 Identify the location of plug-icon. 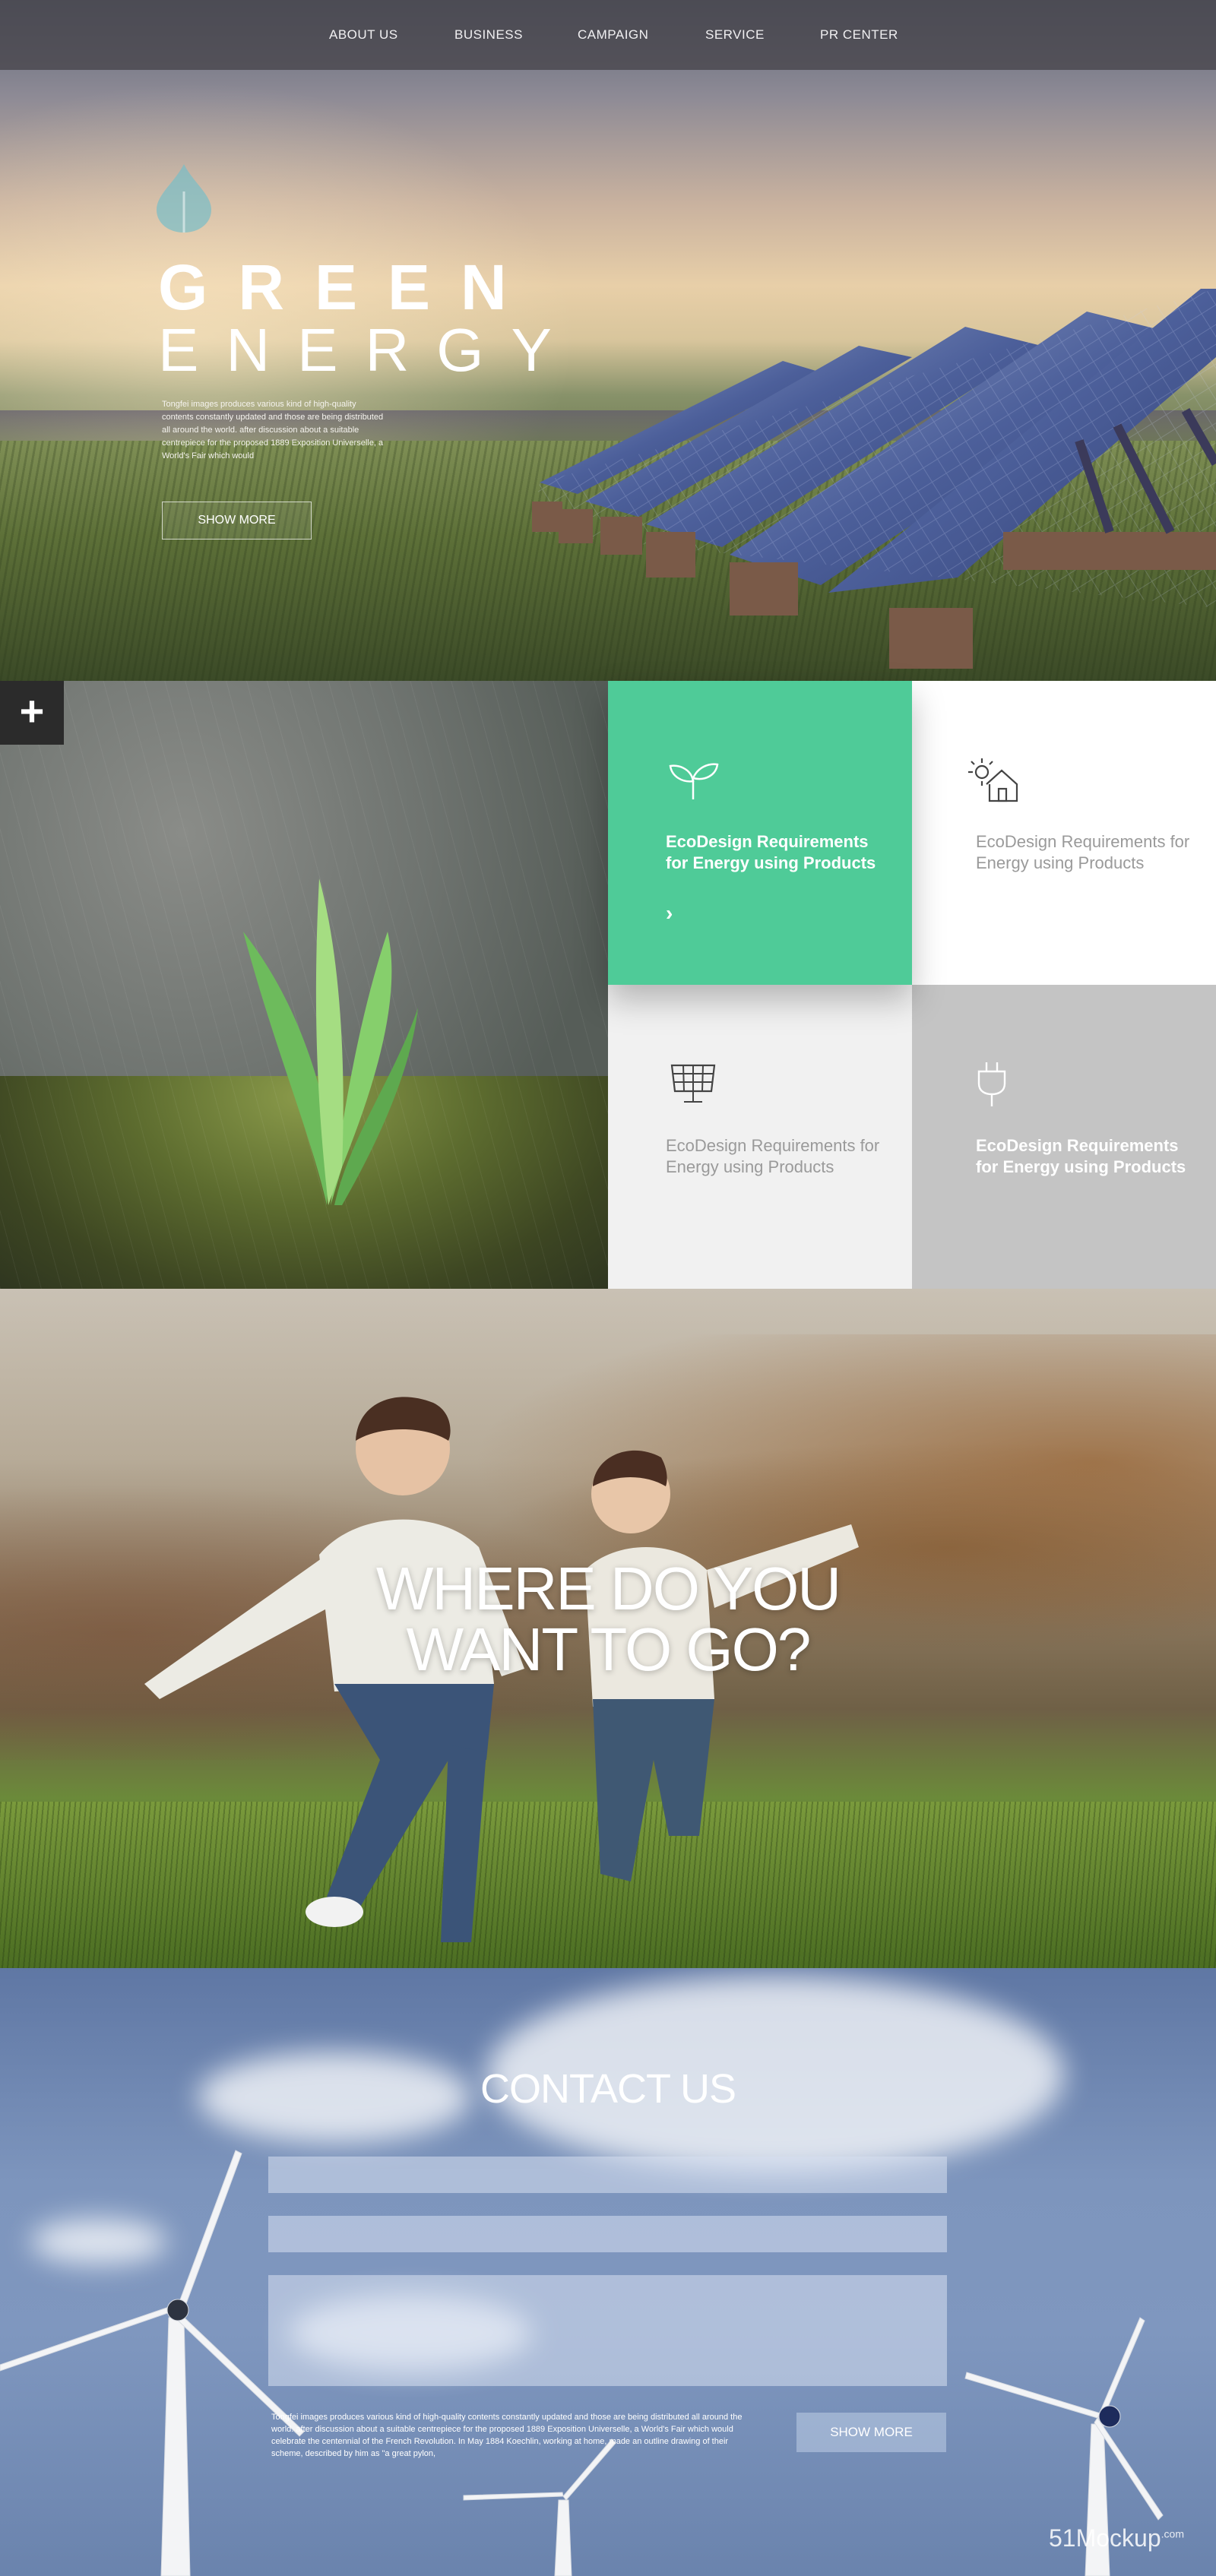
(992, 1084).